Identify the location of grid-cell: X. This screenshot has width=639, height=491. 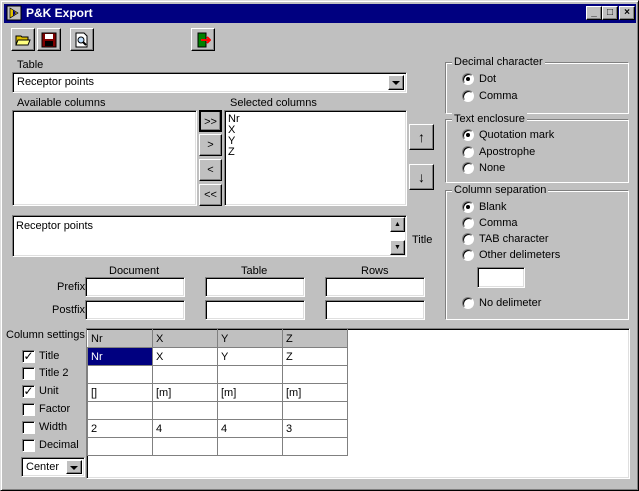
(185, 356).